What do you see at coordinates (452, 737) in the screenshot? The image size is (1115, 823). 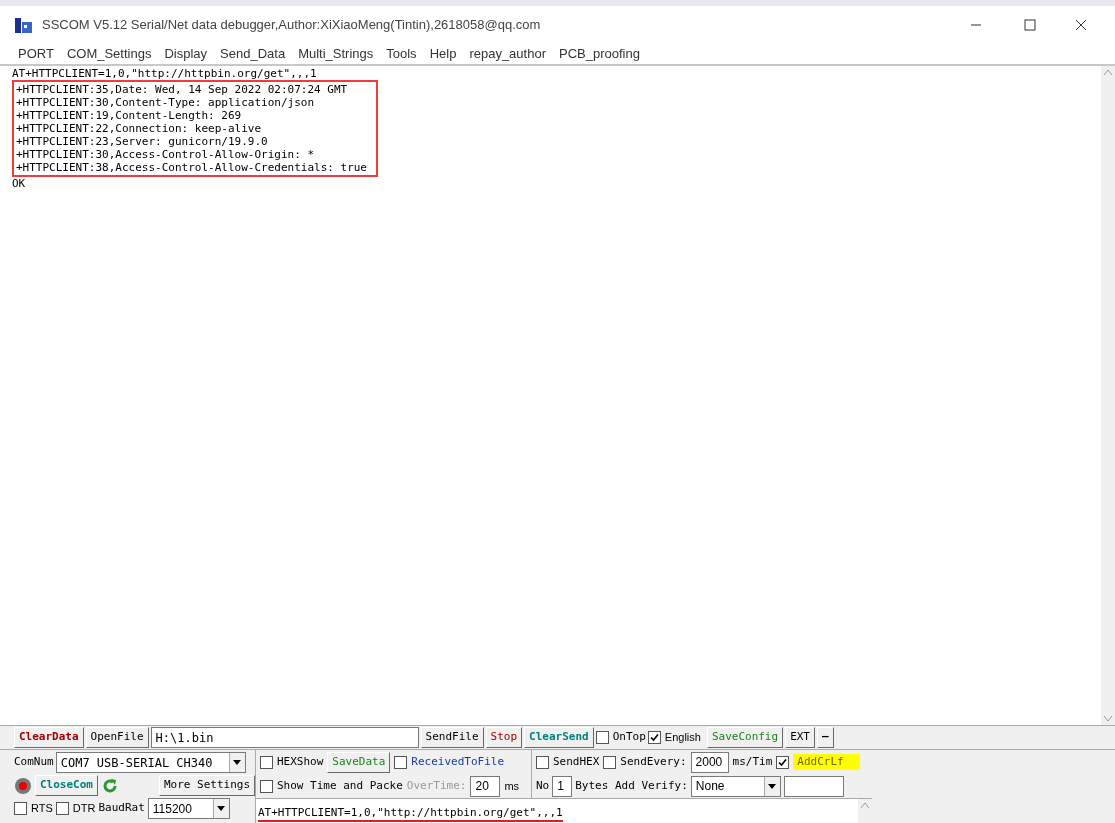 I see `send-file-button: SendFile` at bounding box center [452, 737].